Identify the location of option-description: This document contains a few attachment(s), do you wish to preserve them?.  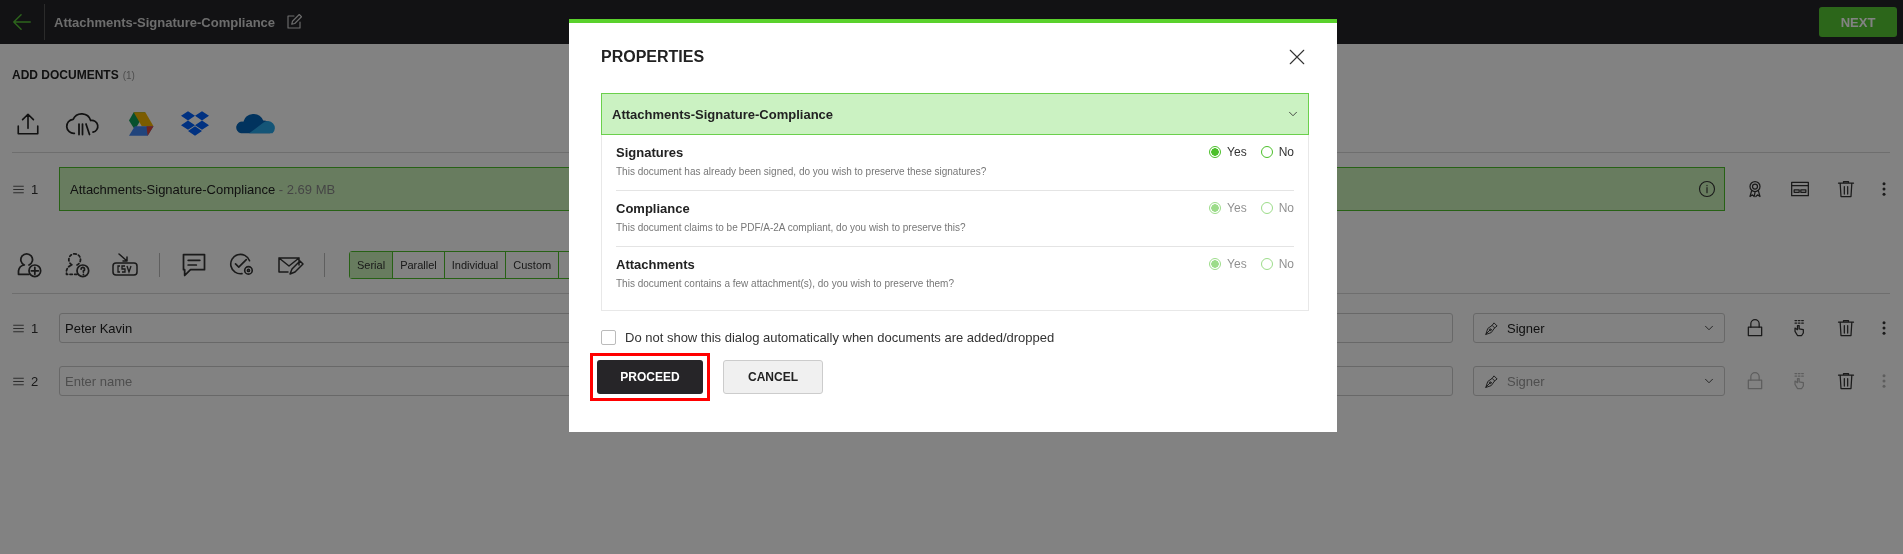
(785, 283).